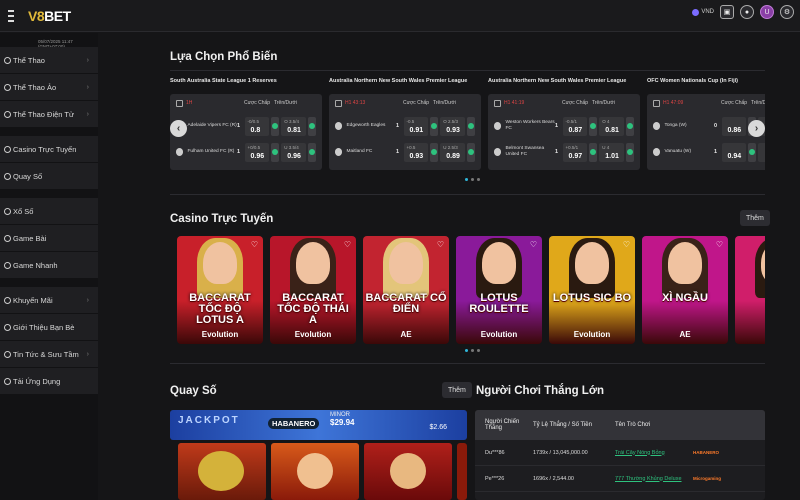 This screenshot has width=800, height=500. What do you see at coordinates (315, 471) in the screenshot?
I see `slot-game-god` at bounding box center [315, 471].